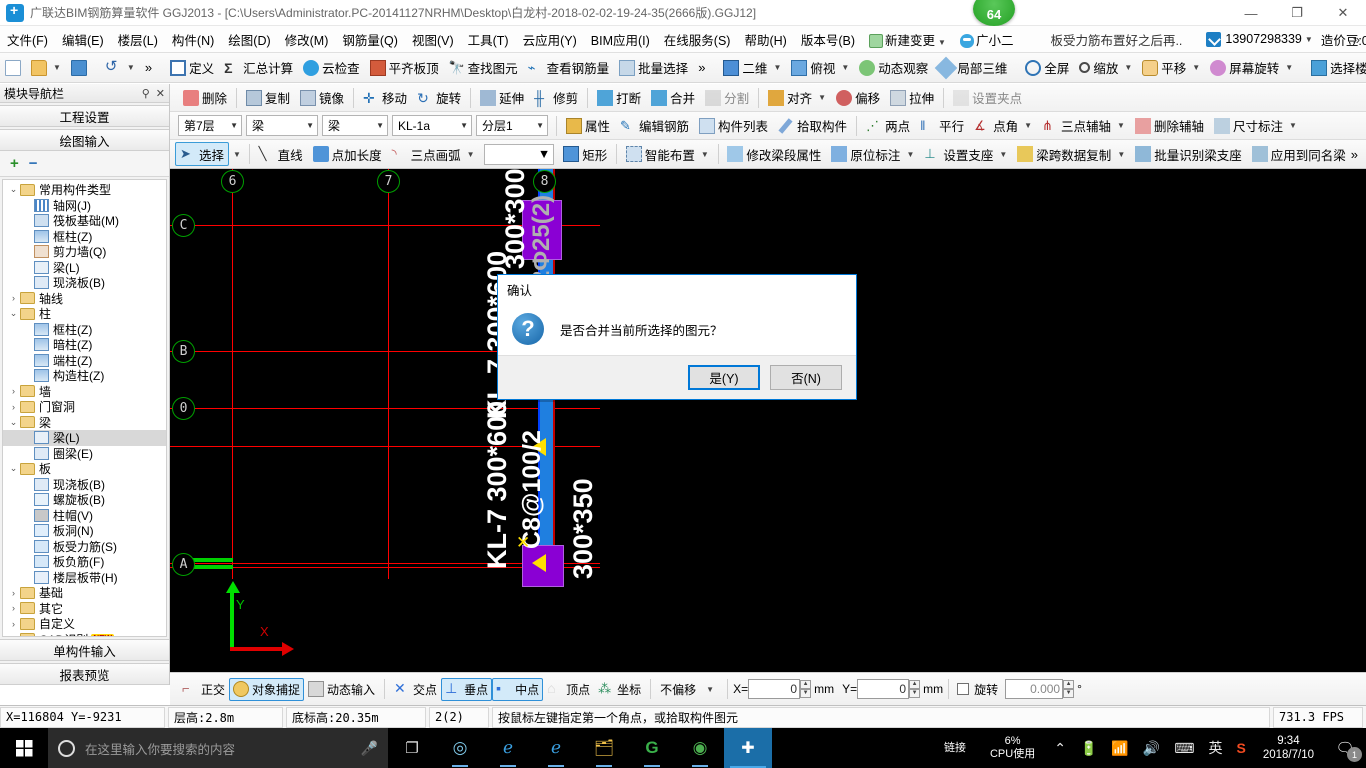 The image size is (1366, 768). What do you see at coordinates (987, 39) in the screenshot?
I see `assistant-button: 广小二` at bounding box center [987, 39].